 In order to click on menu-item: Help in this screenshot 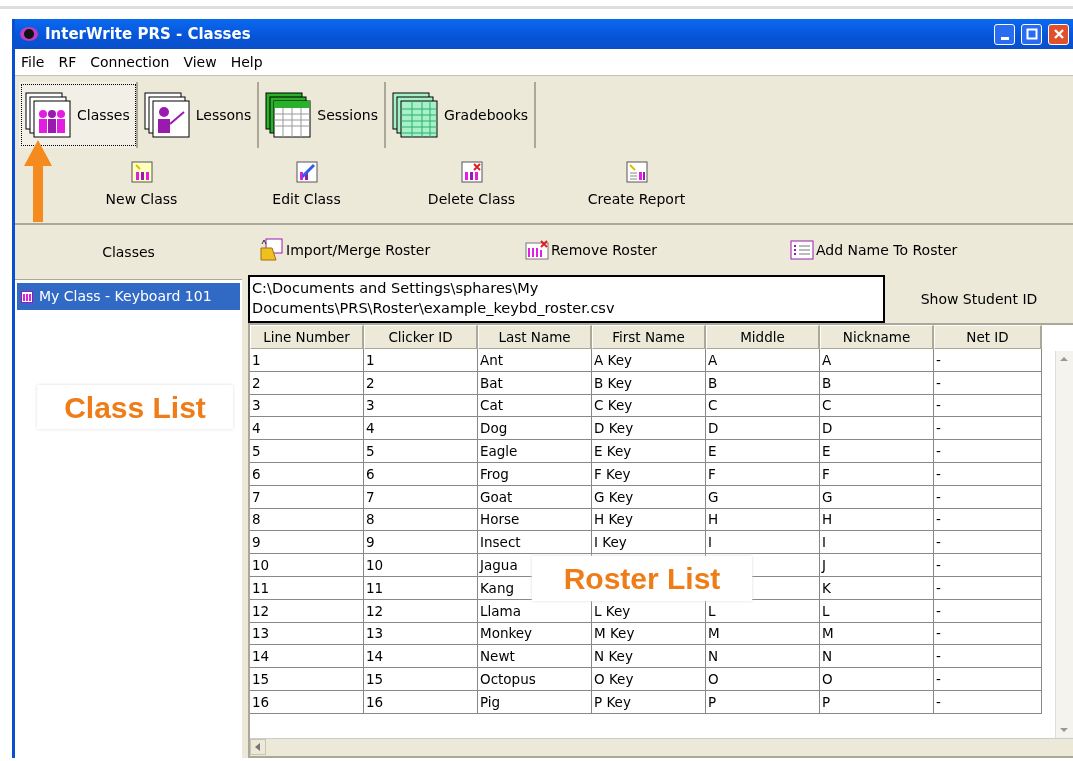, I will do `click(246, 62)`.